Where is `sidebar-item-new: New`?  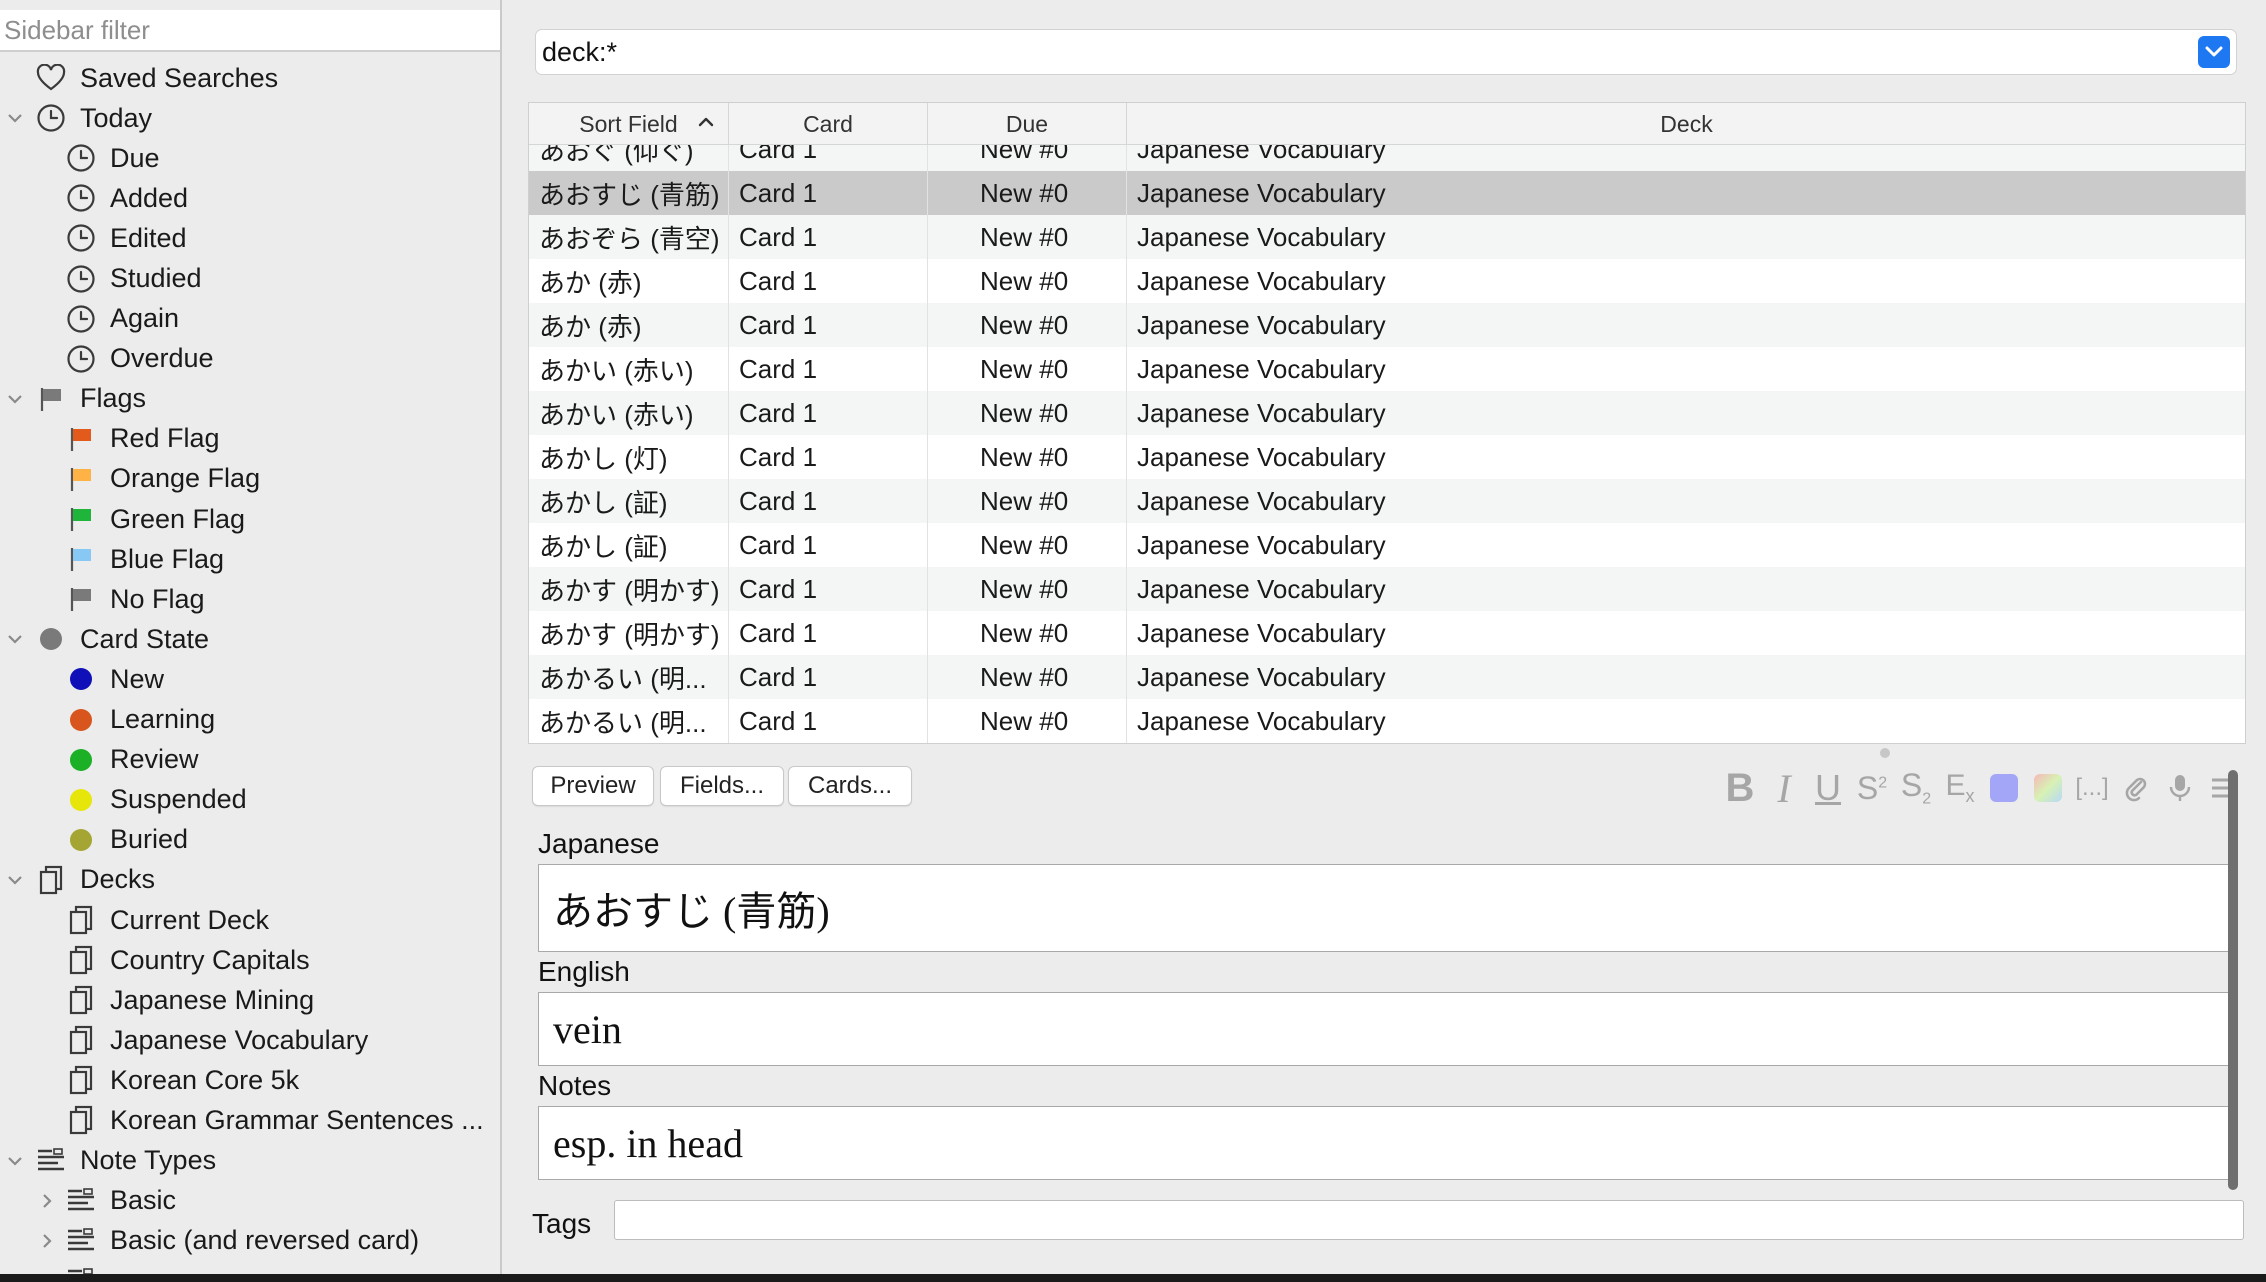 sidebar-item-new: New is located at coordinates (250, 679).